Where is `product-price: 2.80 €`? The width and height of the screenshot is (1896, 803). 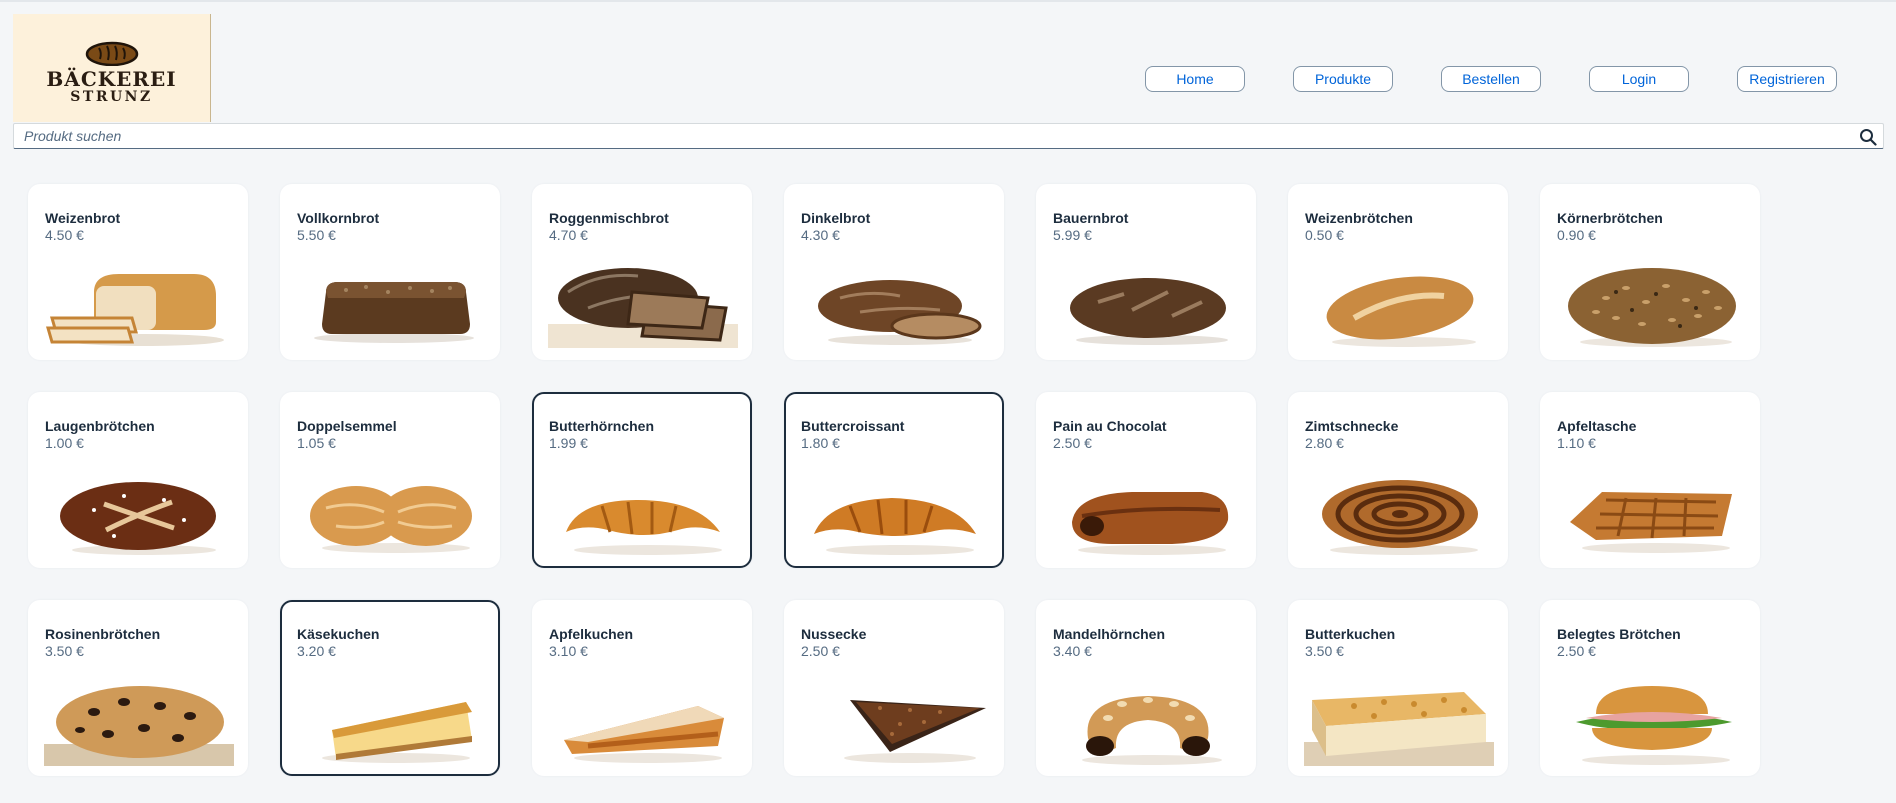 product-price: 2.80 € is located at coordinates (1324, 443).